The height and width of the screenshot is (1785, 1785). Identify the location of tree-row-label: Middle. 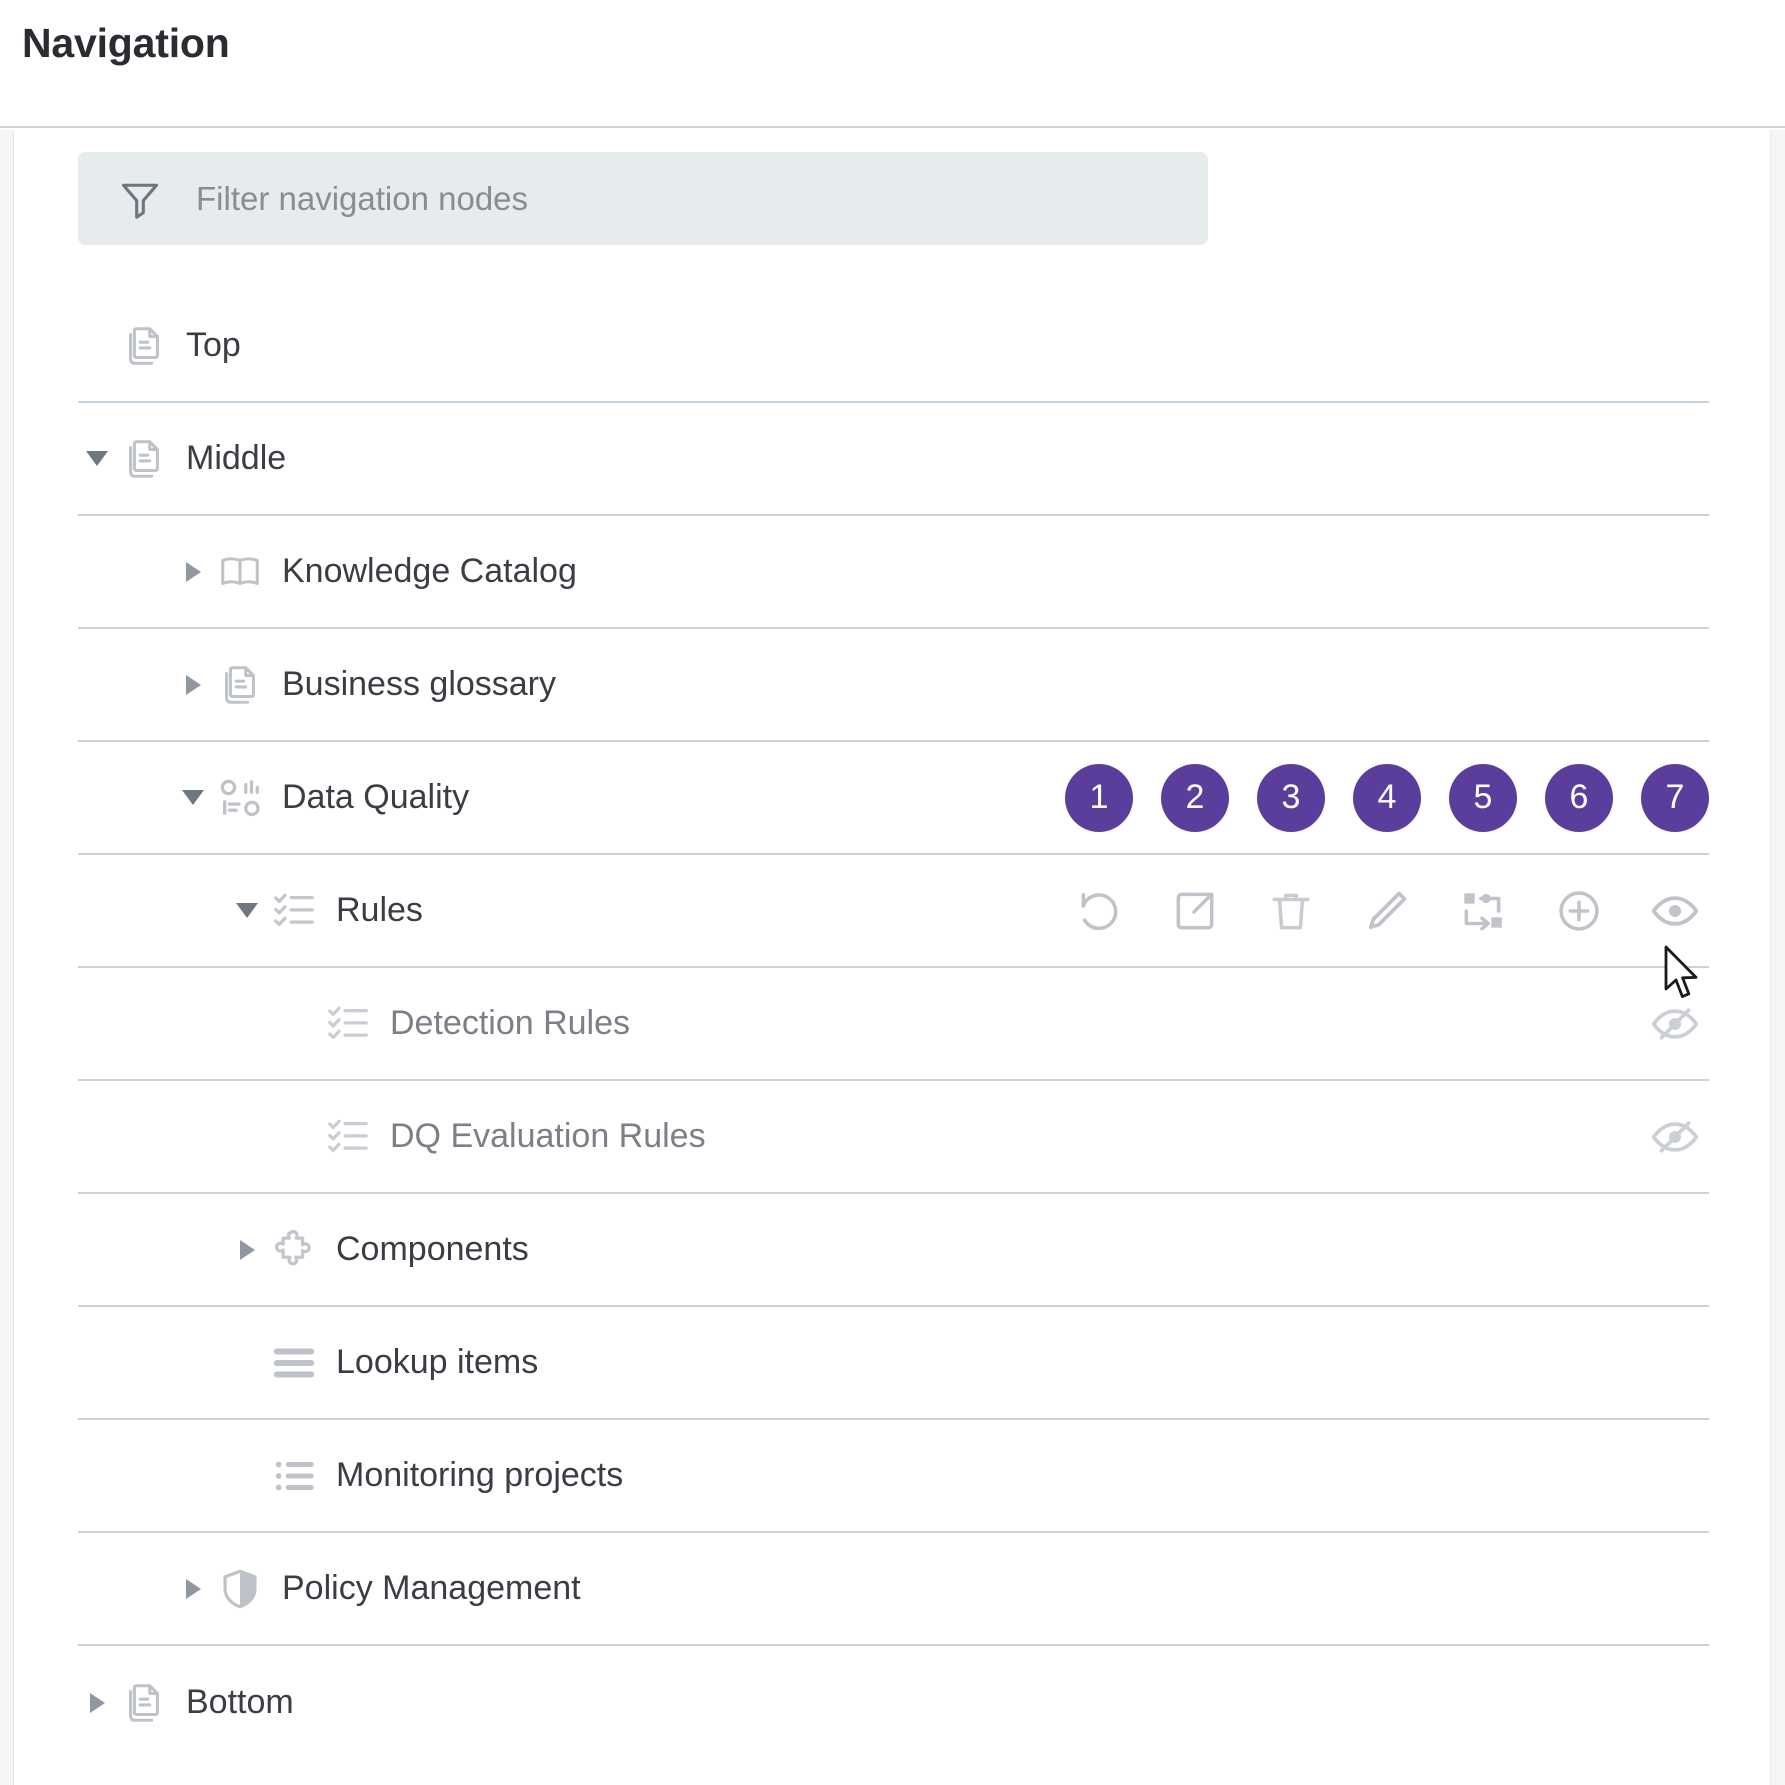
(236, 458).